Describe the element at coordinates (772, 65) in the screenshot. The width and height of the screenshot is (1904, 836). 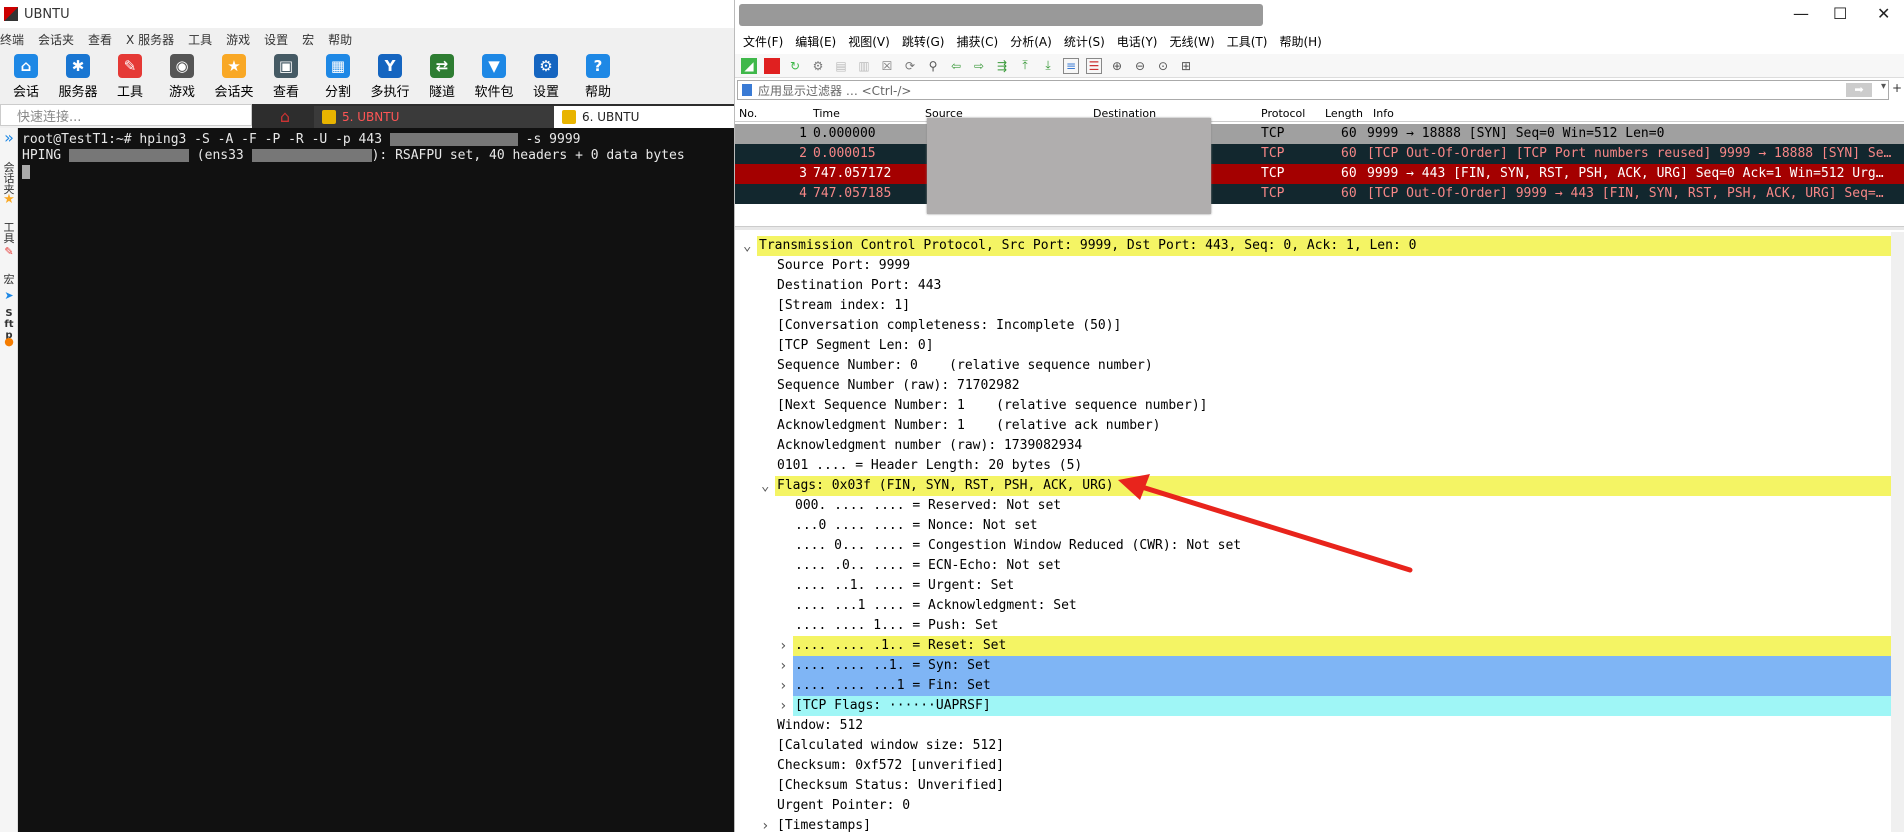
I see `stop-capture-icon` at that location.